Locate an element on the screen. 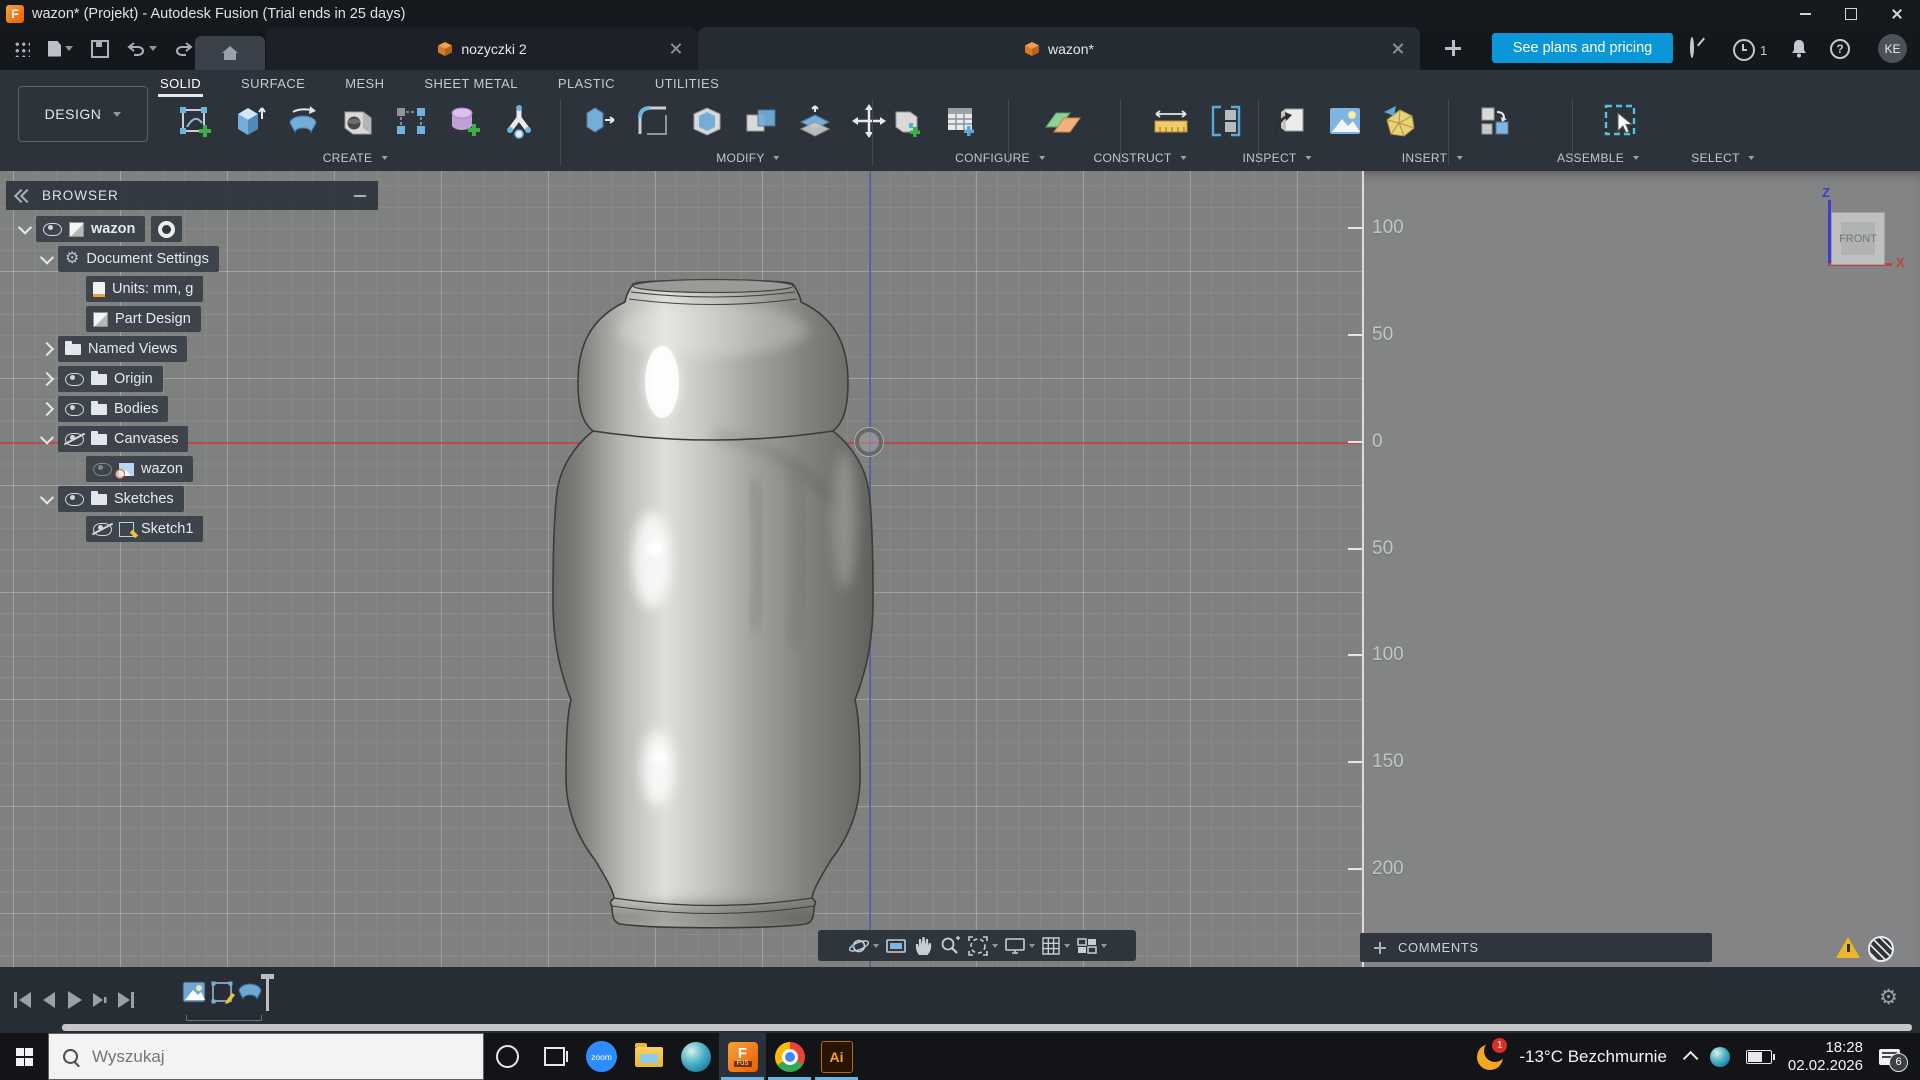 This screenshot has height=1080, width=1920. tab-utilities: UTILITIES is located at coordinates (687, 83).